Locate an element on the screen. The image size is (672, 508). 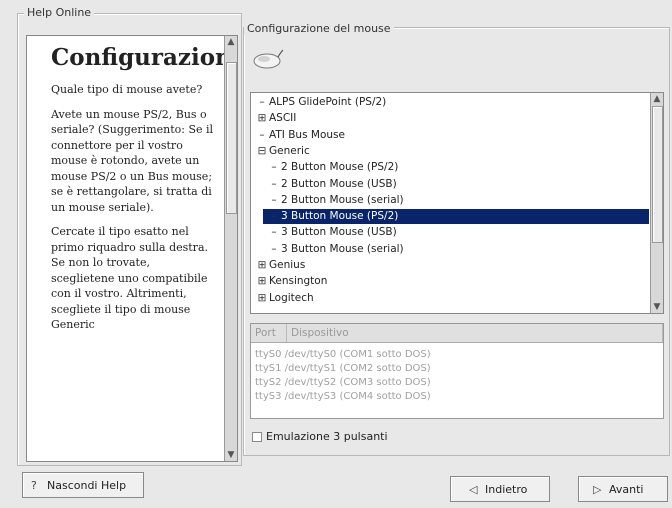
tree-item-label: 3 Button Mouse (serial) is located at coordinates (342, 248).